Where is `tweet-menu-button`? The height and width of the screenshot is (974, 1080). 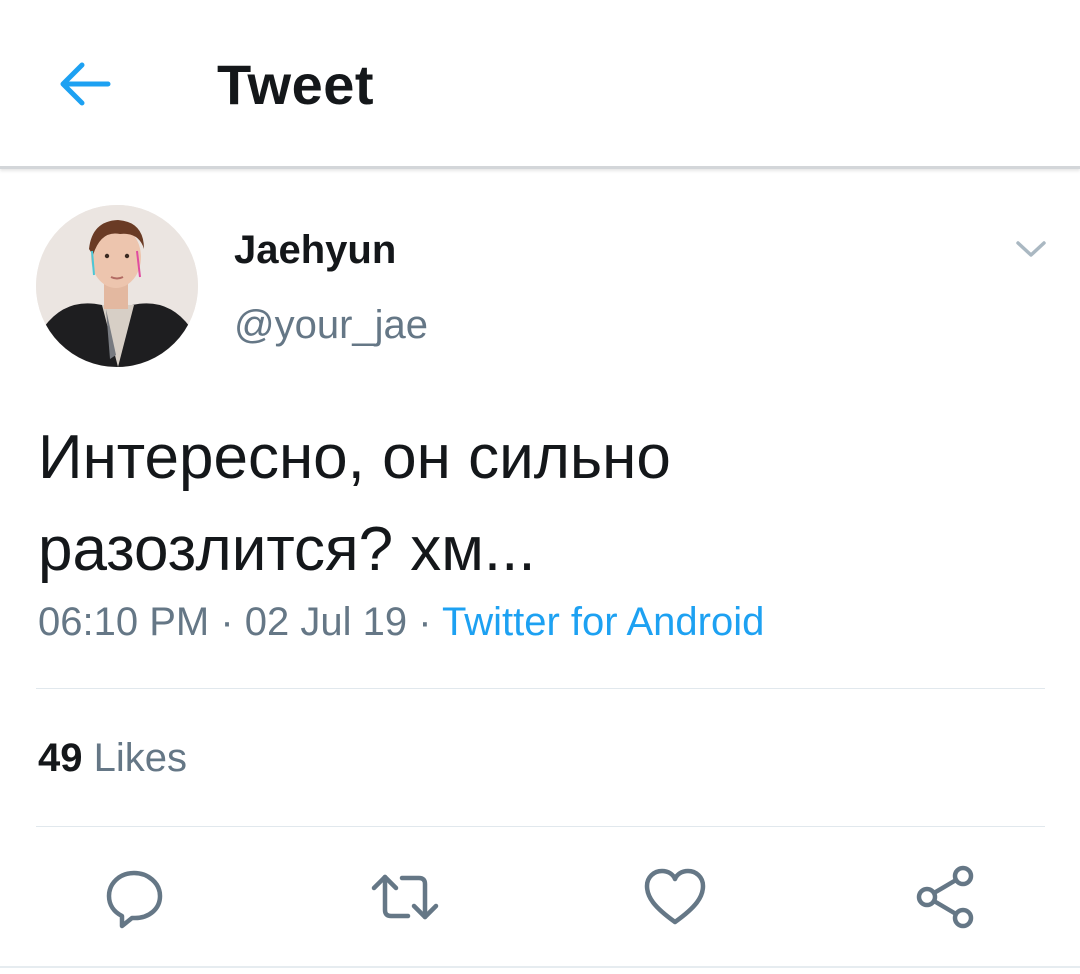 tweet-menu-button is located at coordinates (1031, 249).